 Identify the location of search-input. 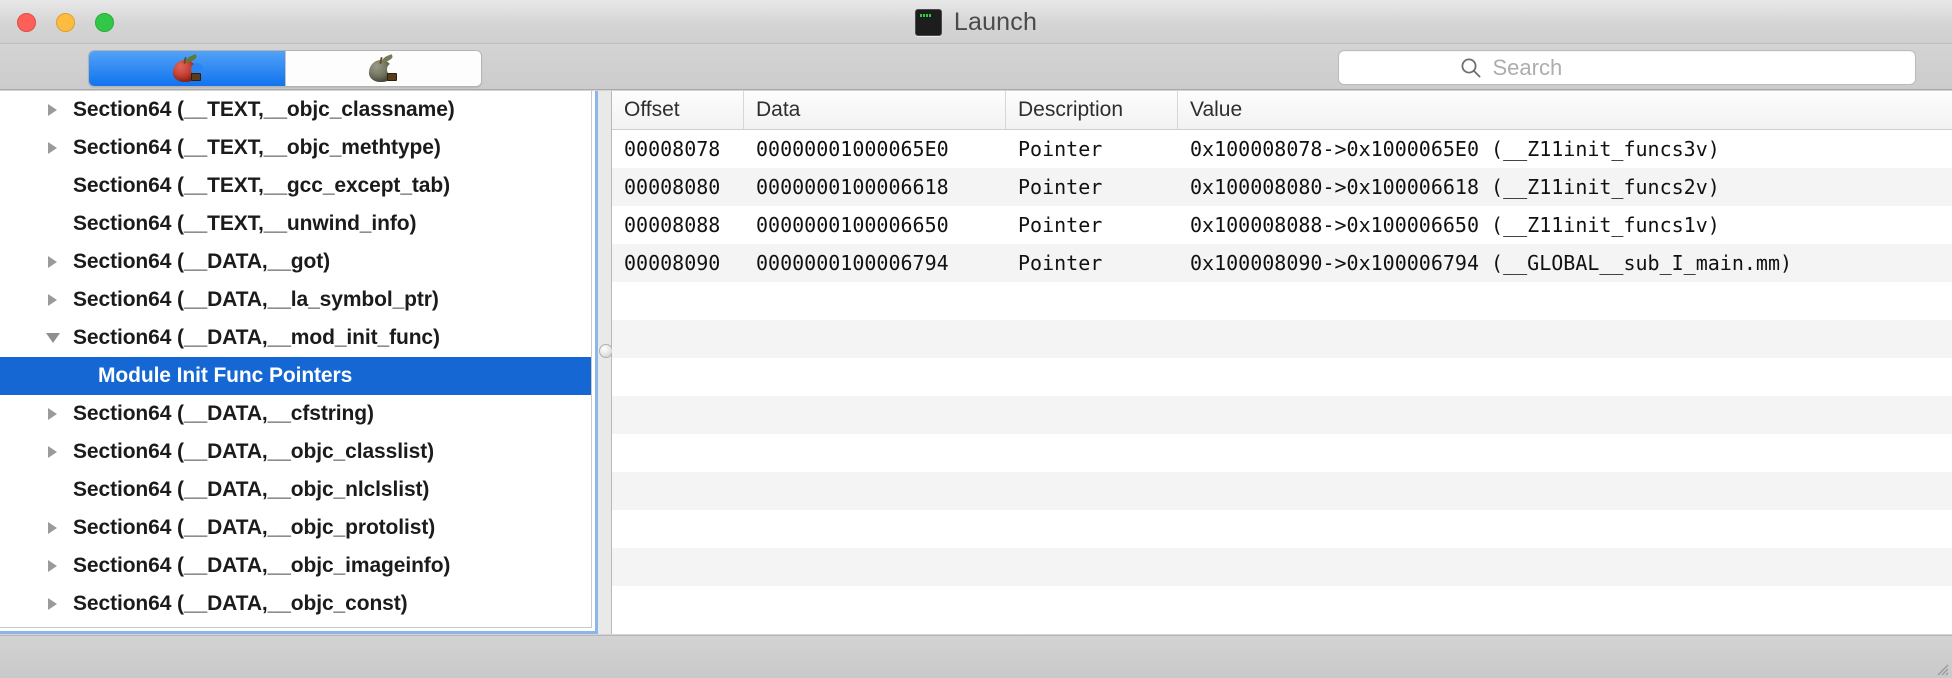
(1642, 67).